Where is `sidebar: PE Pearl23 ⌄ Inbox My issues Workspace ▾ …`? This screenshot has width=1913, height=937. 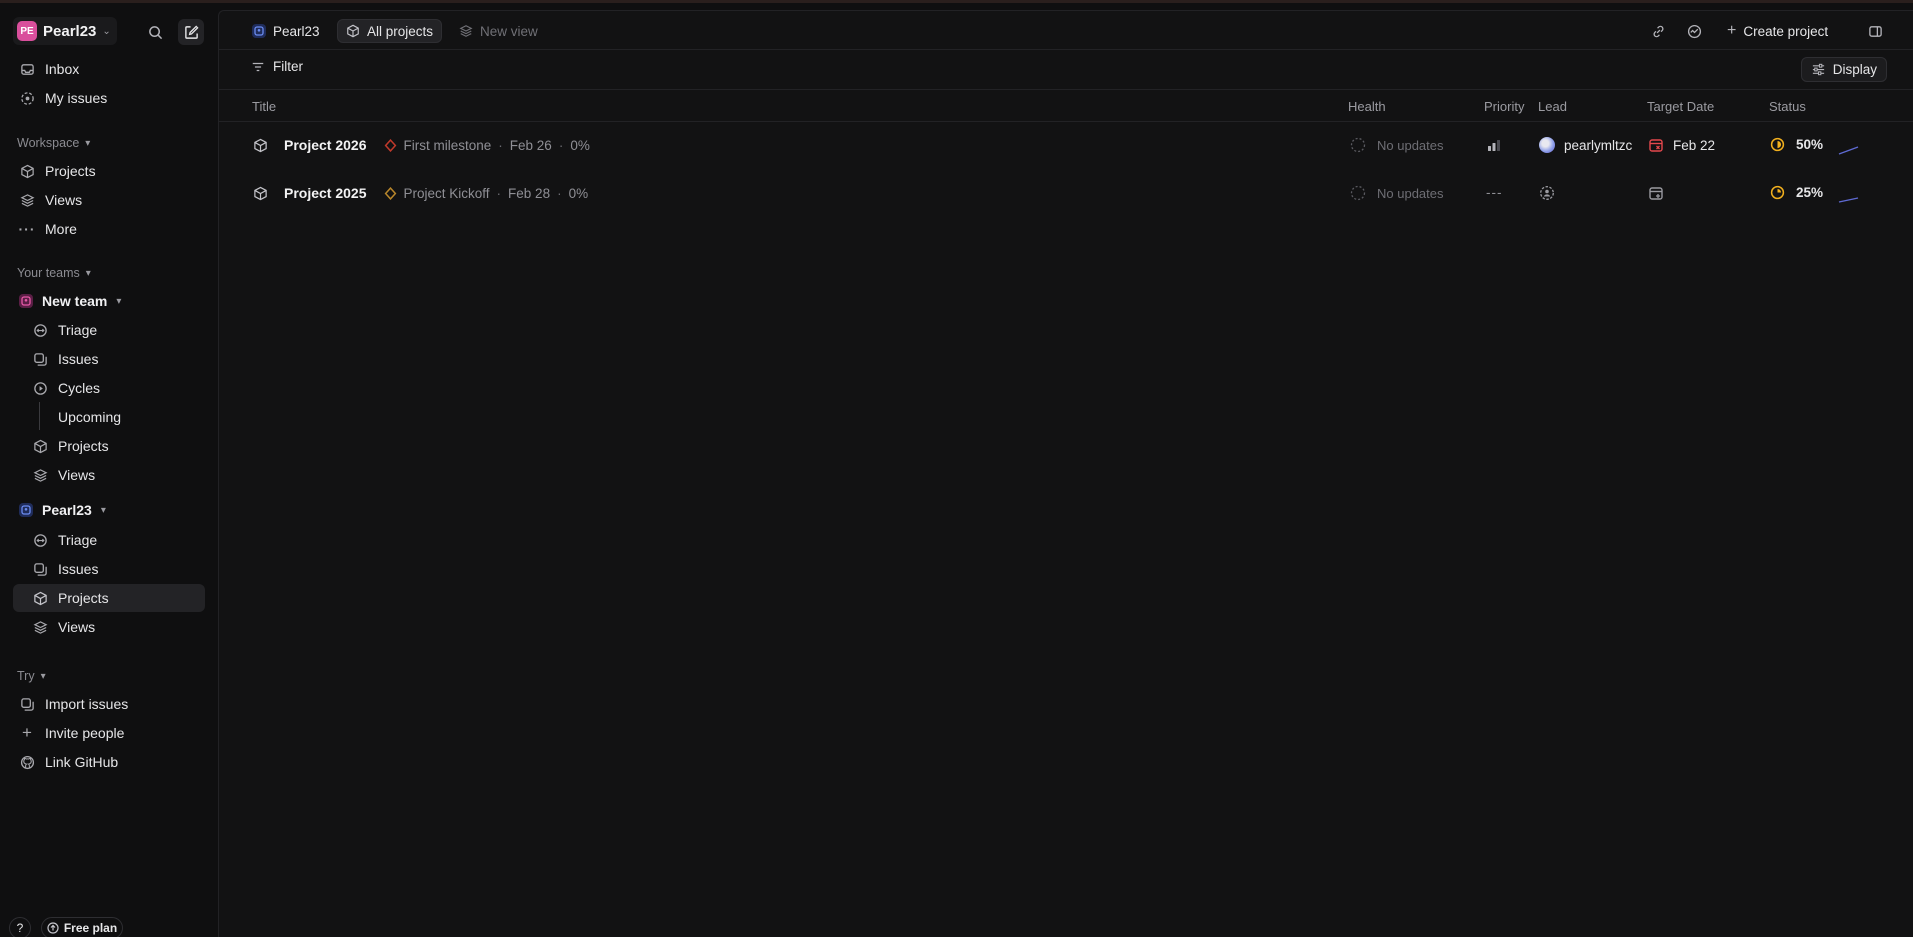 sidebar: PE Pearl23 ⌄ Inbox My issues Workspace ▾ … is located at coordinates (109, 470).